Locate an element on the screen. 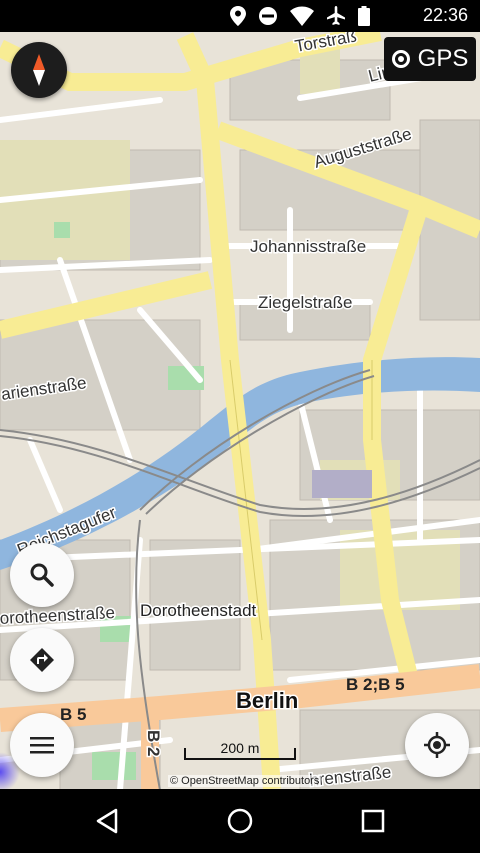 This screenshot has width=480, height=853. battery-icon is located at coordinates (364, 16).